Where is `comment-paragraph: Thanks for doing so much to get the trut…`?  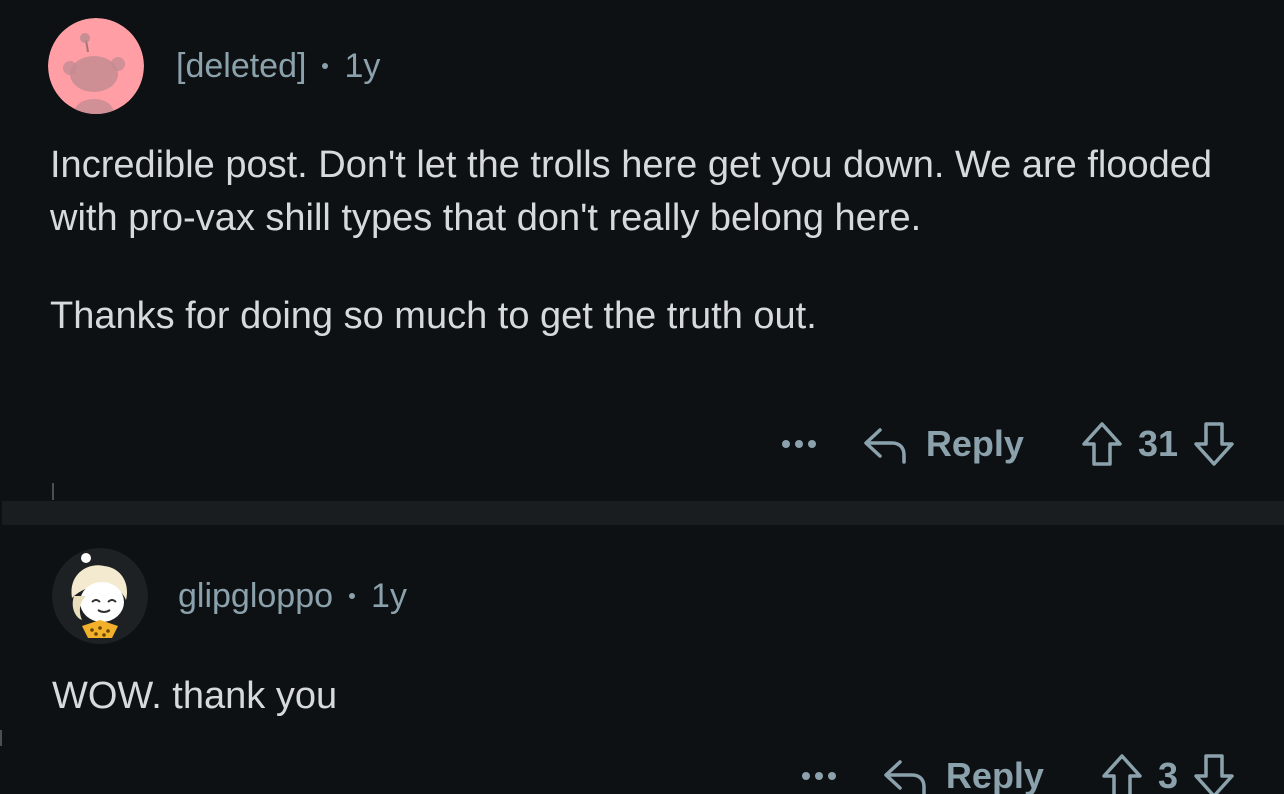 comment-paragraph: Thanks for doing so much to get the trut… is located at coordinates (433, 316).